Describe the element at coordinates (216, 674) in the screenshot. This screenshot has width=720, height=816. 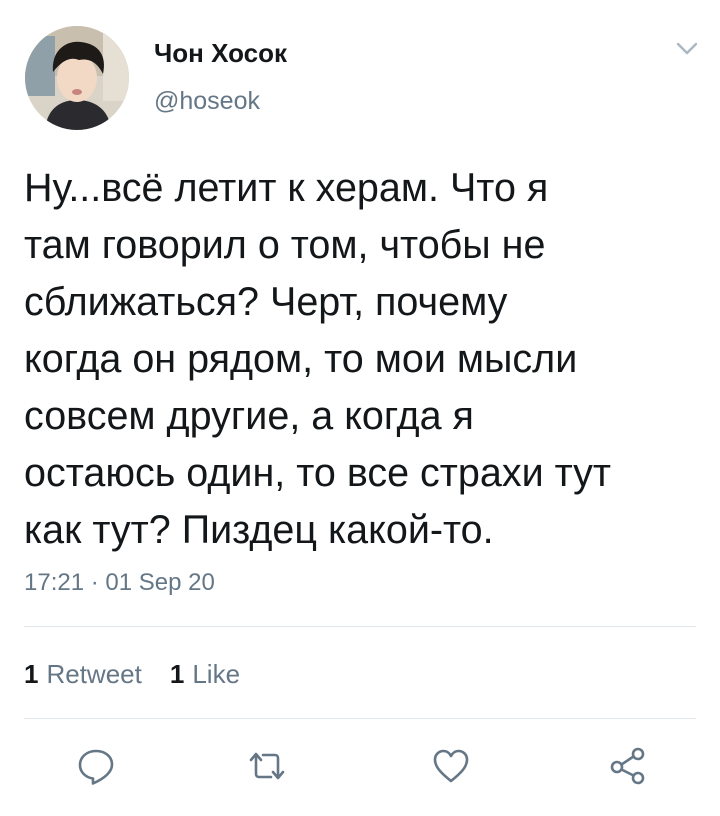
I see `like-label: Like` at that location.